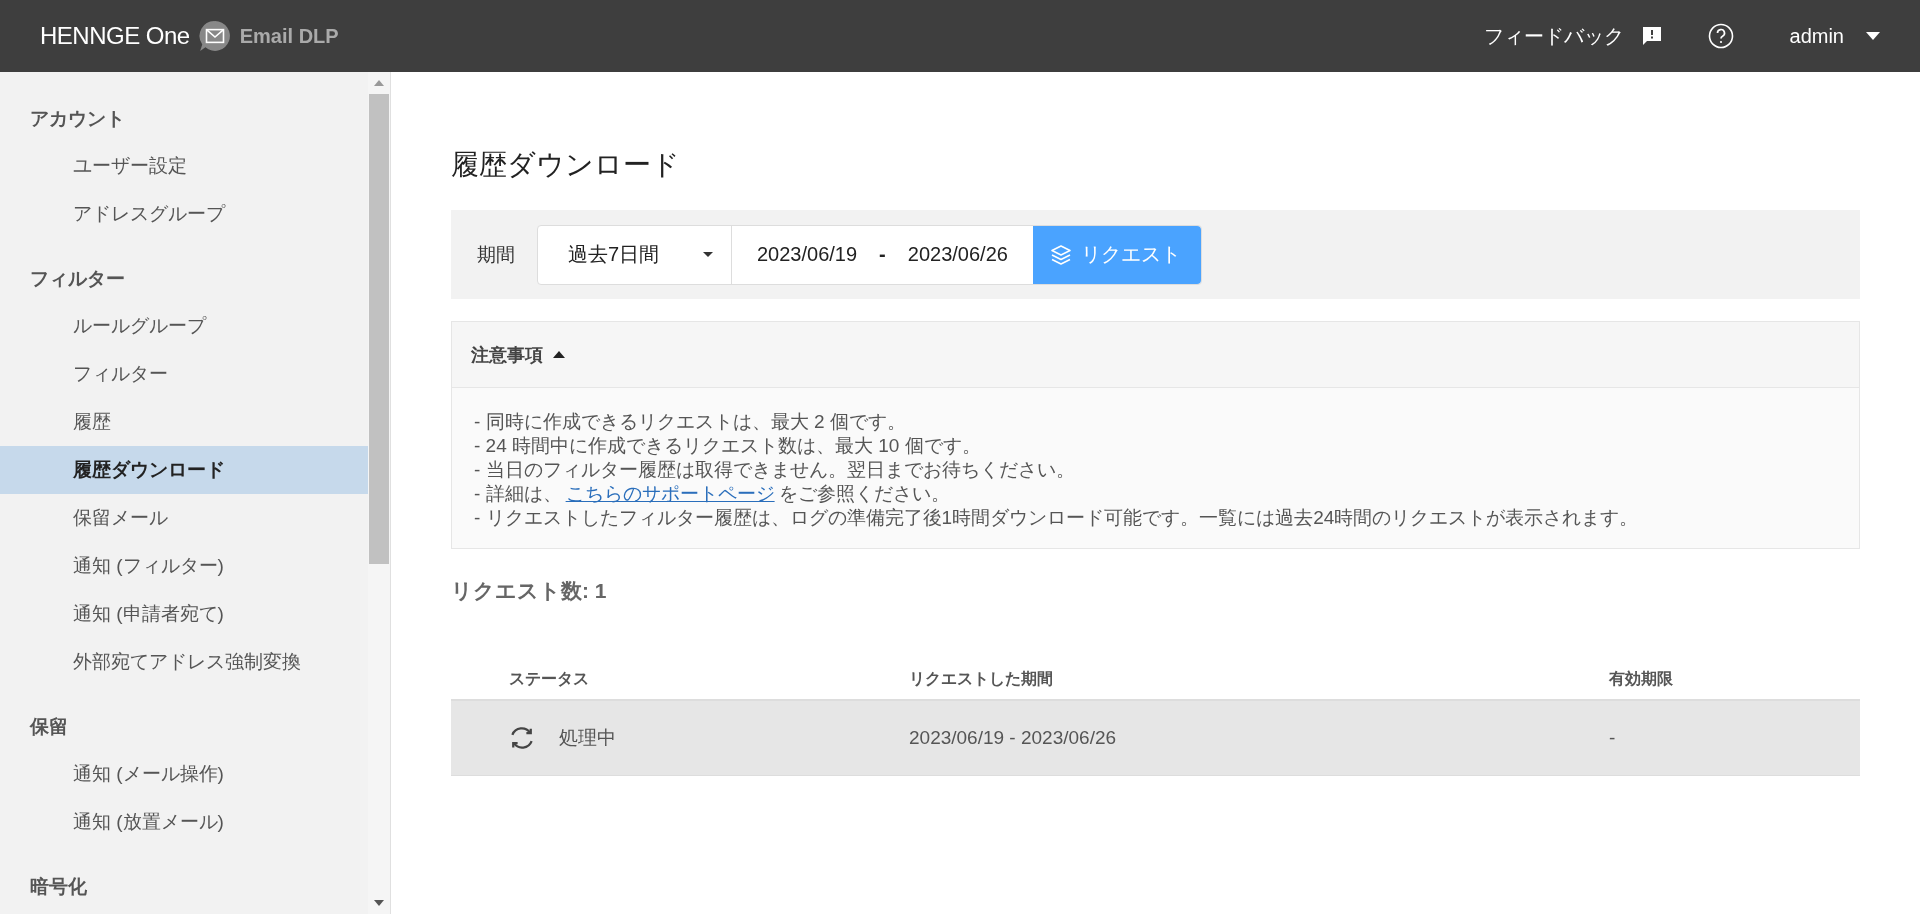 The width and height of the screenshot is (1920, 914). I want to click on end-date-field: 2023/06/26, so click(957, 254).